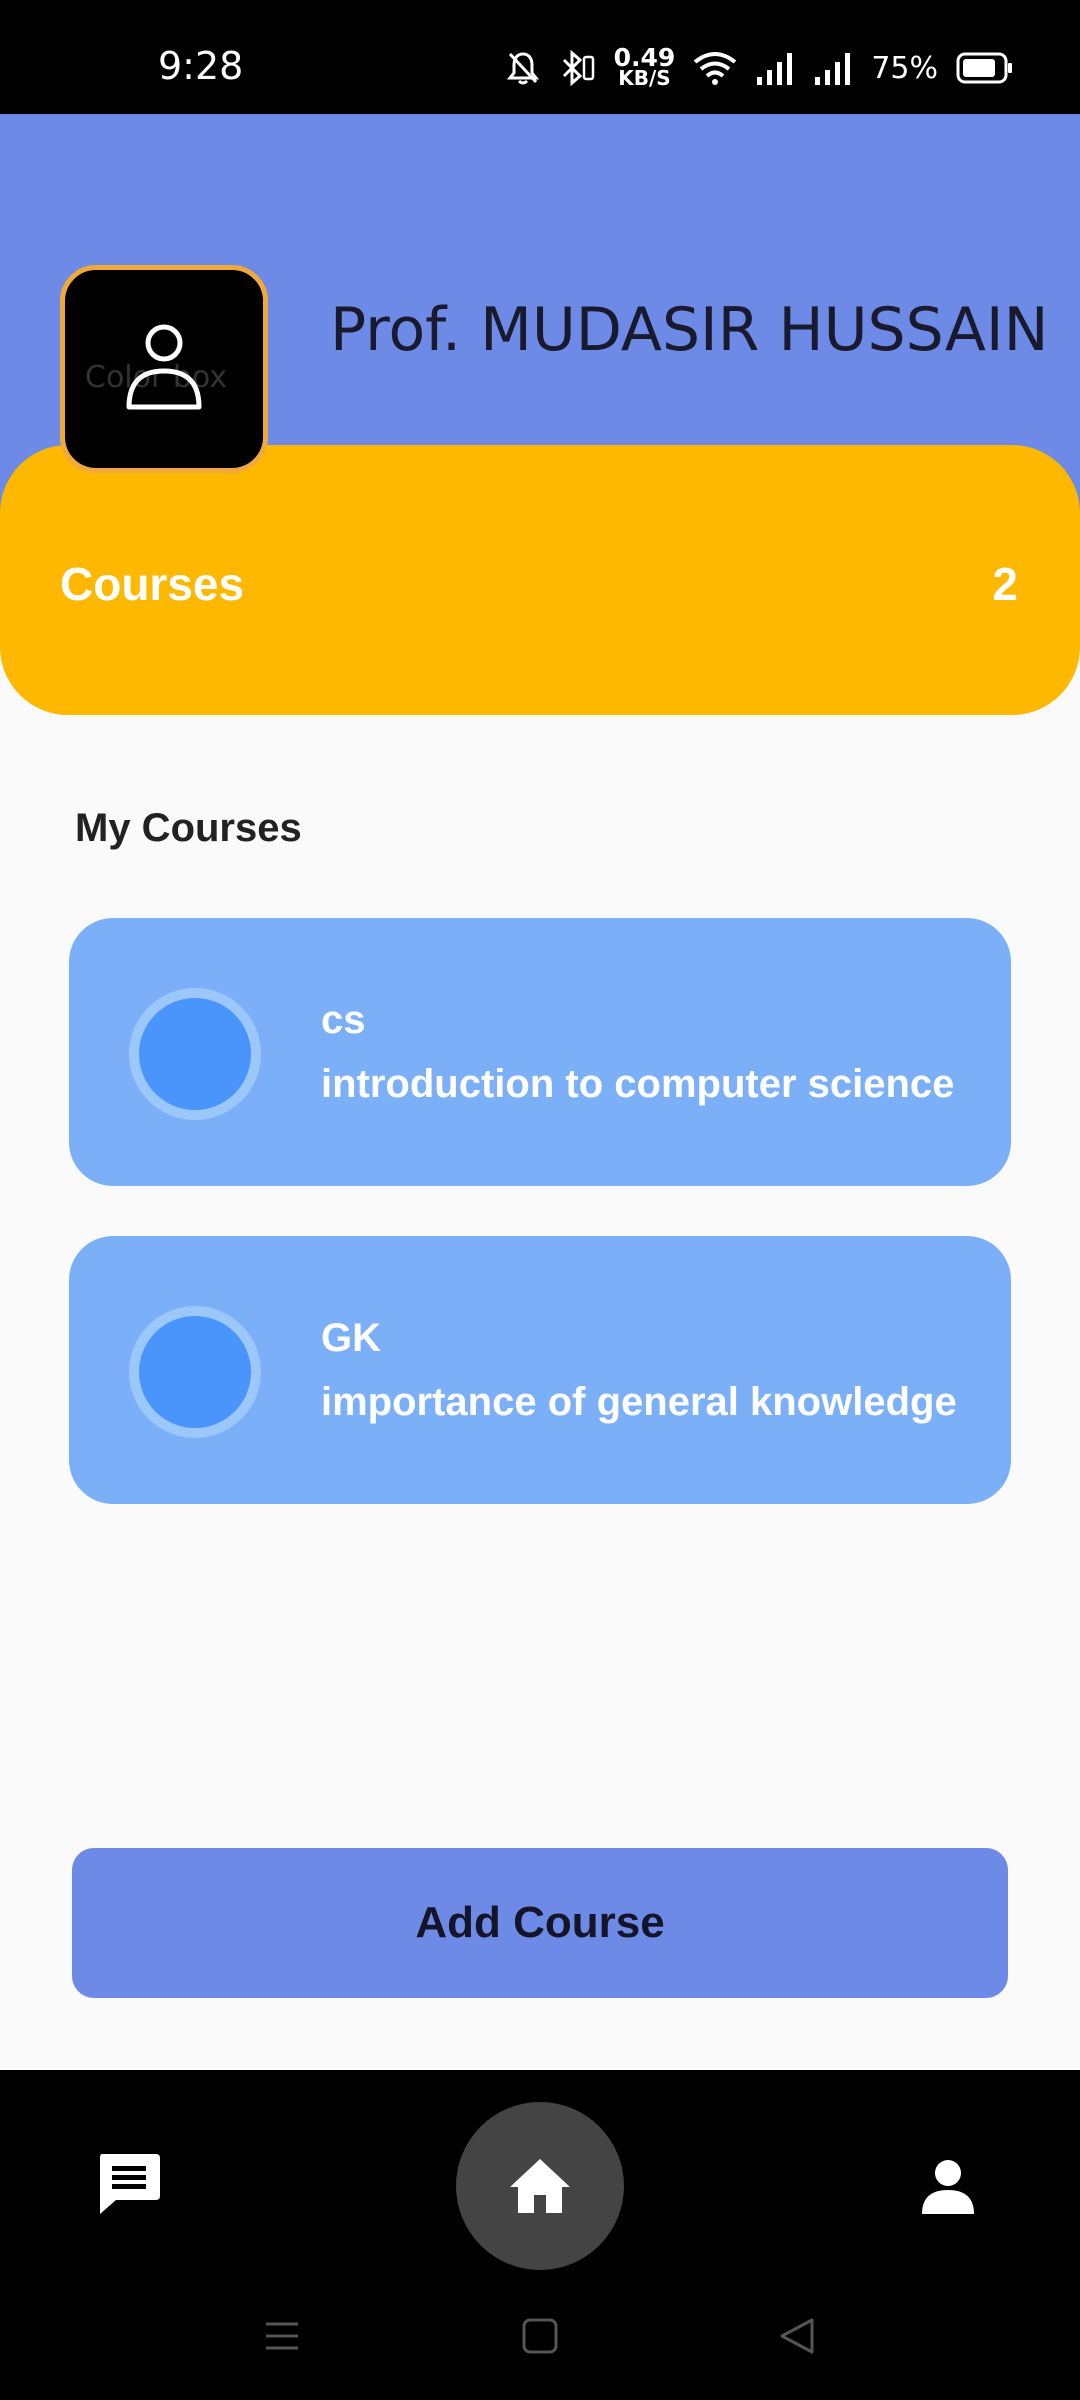  I want to click on home-icon, so click(540, 2186).